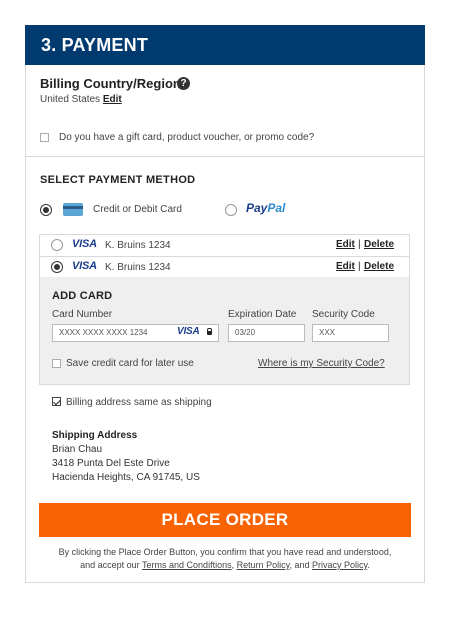  What do you see at coordinates (339, 565) in the screenshot?
I see `privacy-policy-link: Privacy Policy` at bounding box center [339, 565].